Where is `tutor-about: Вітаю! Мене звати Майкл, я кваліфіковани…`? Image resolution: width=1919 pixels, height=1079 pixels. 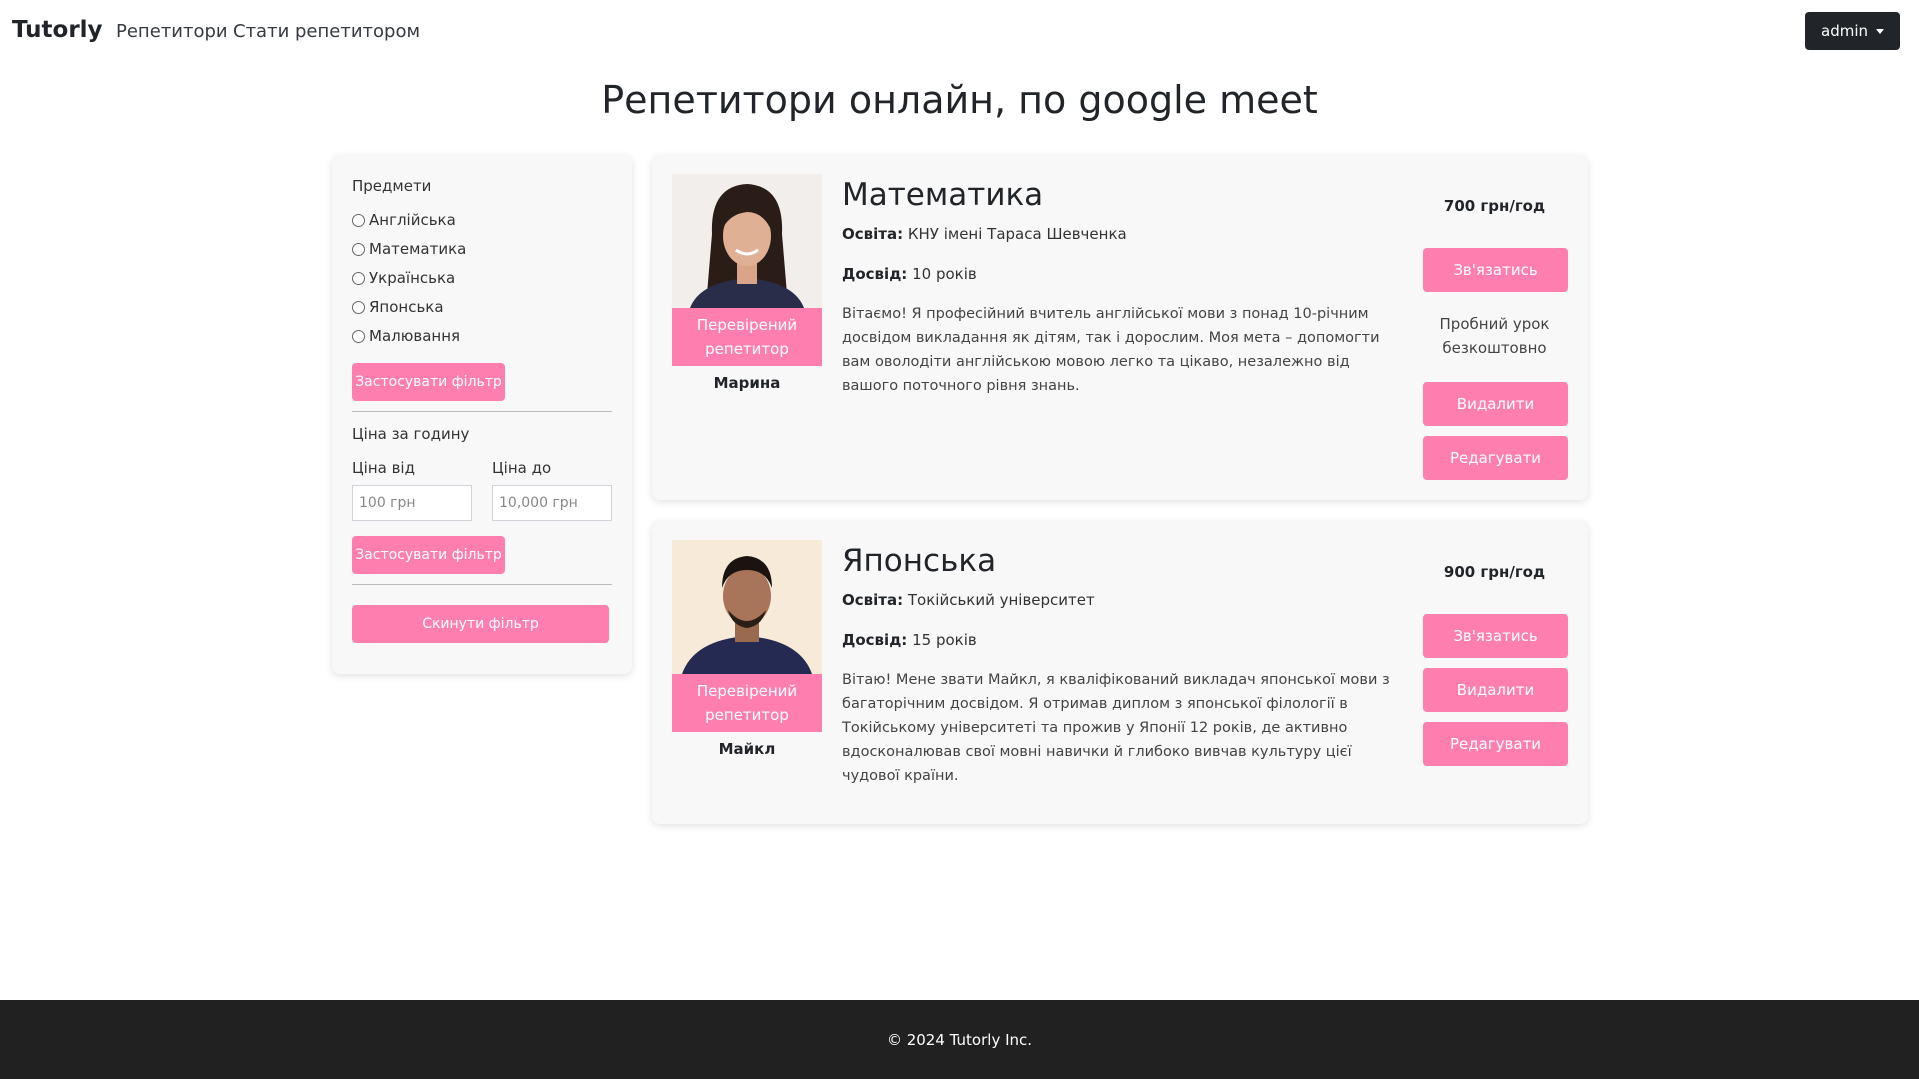
tutor-about: Вітаю! Мене звати Майкл, я кваліфіковани… is located at coordinates (1116, 728).